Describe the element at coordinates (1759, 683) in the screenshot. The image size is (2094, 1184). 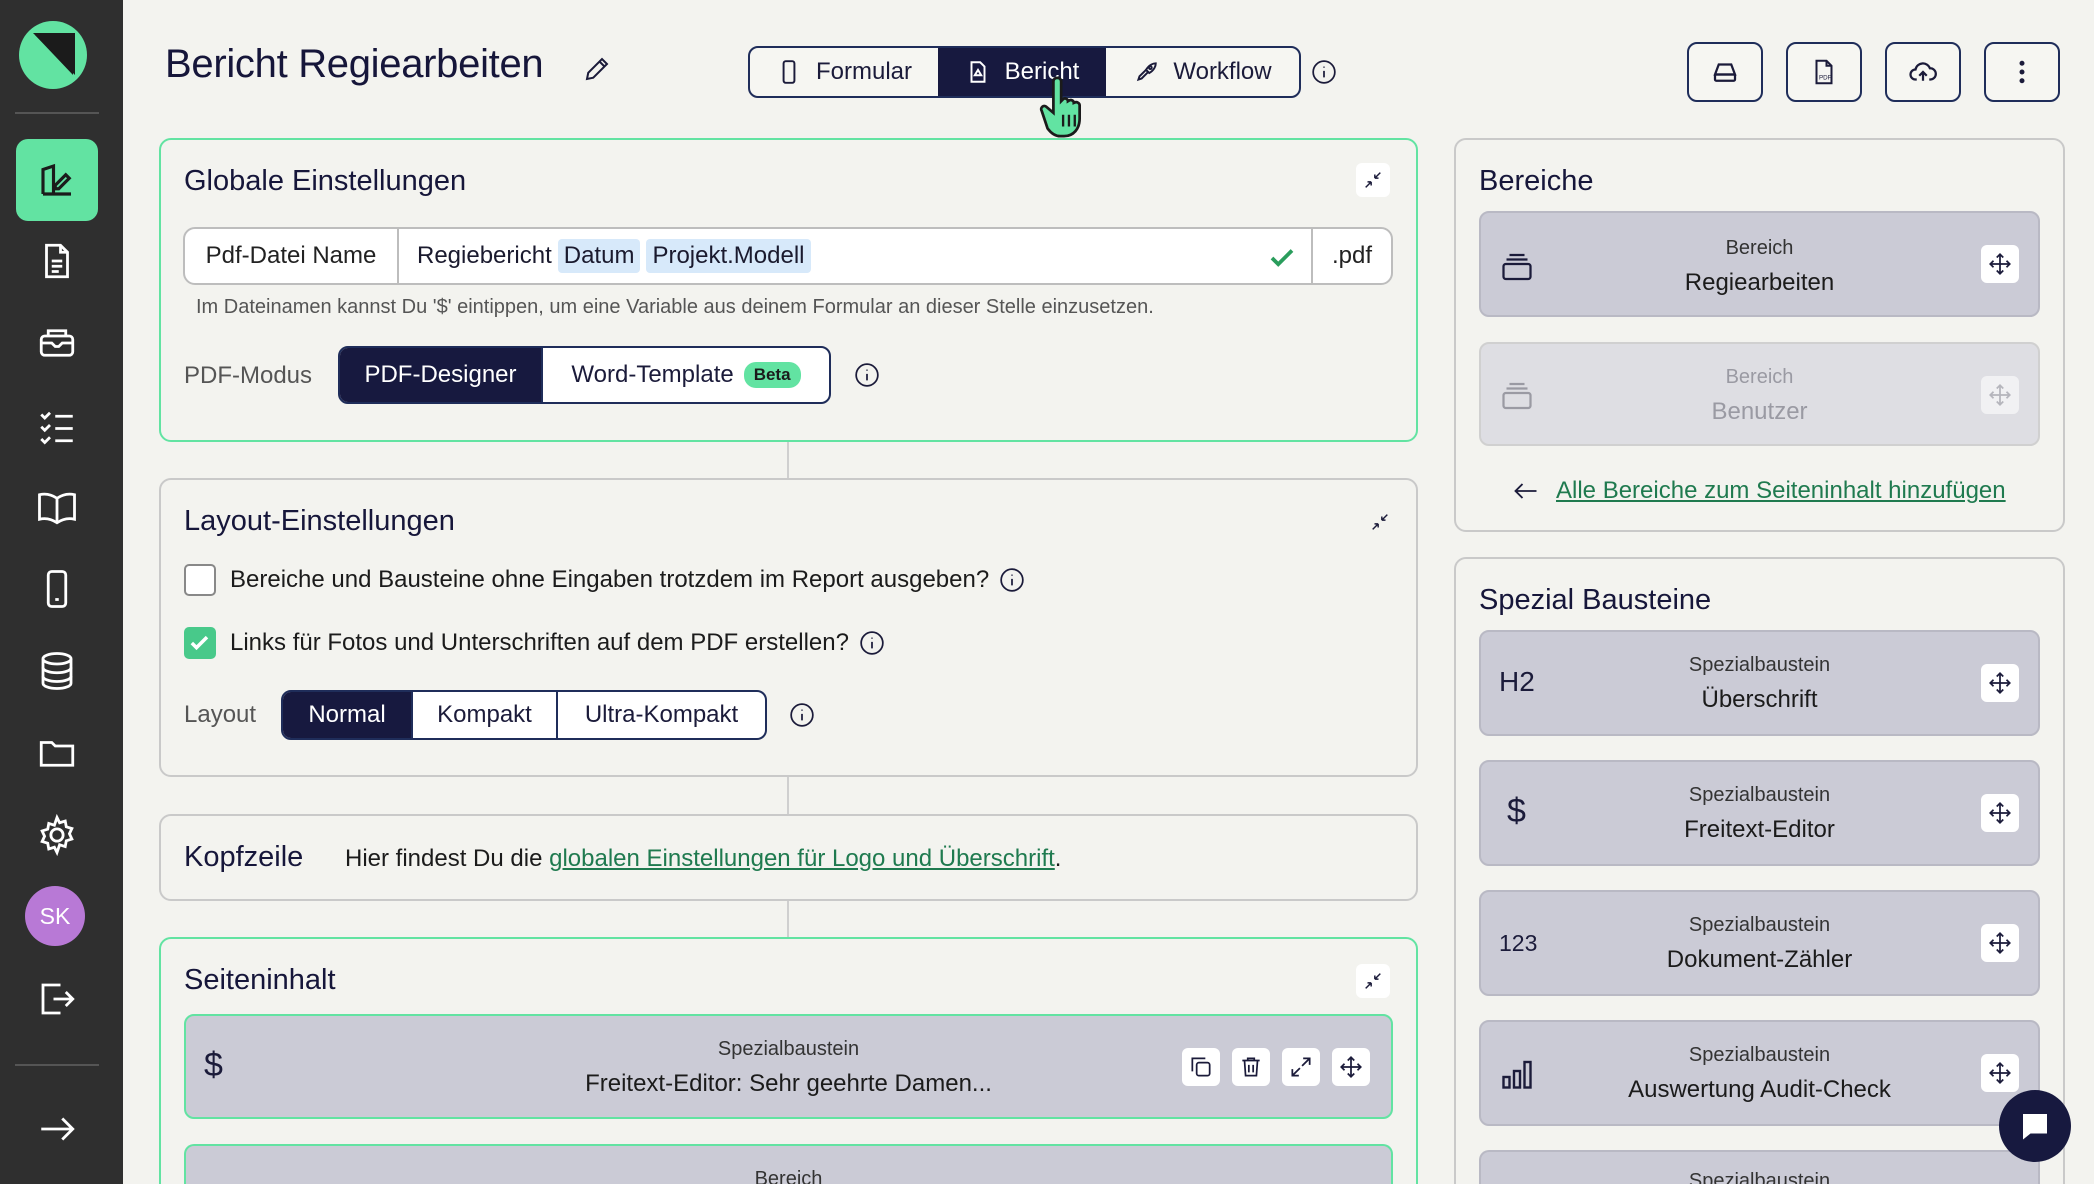
I see `special-block-item: H2 Spezialbaustein Überschrift` at that location.